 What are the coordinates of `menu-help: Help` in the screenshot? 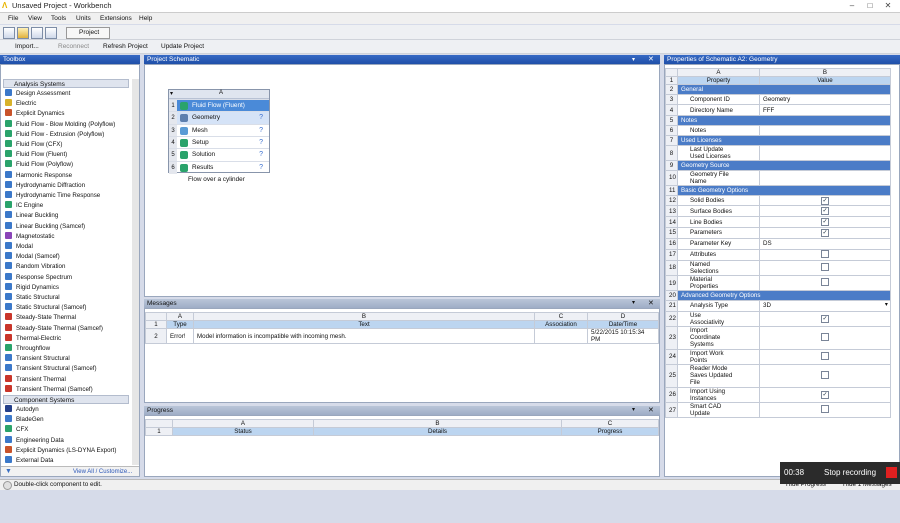 It's located at (145, 18).